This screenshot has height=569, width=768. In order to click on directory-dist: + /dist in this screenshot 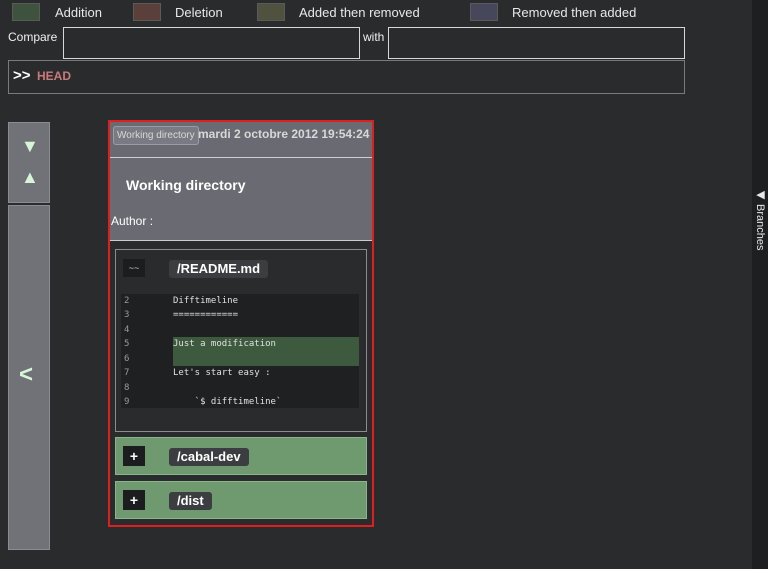, I will do `click(241, 500)`.